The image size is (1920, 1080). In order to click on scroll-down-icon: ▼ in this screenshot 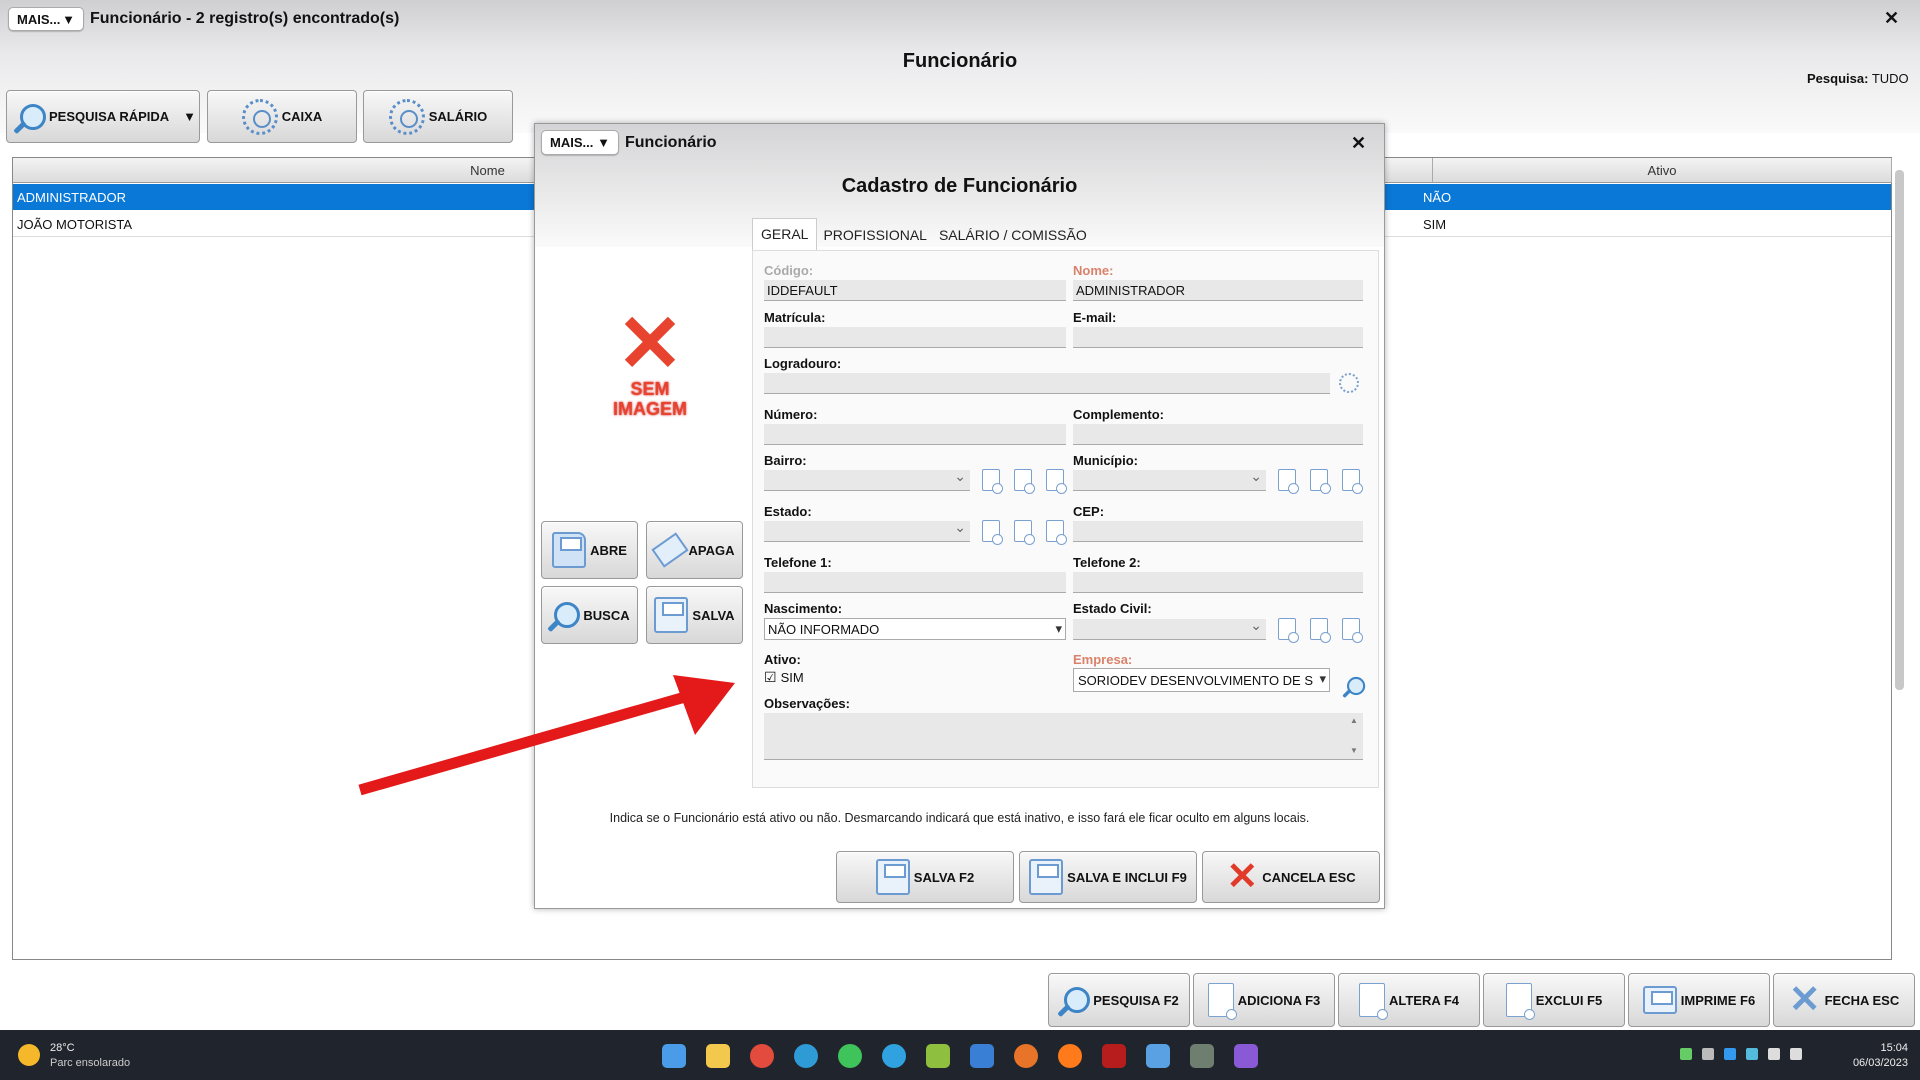, I will do `click(1354, 750)`.